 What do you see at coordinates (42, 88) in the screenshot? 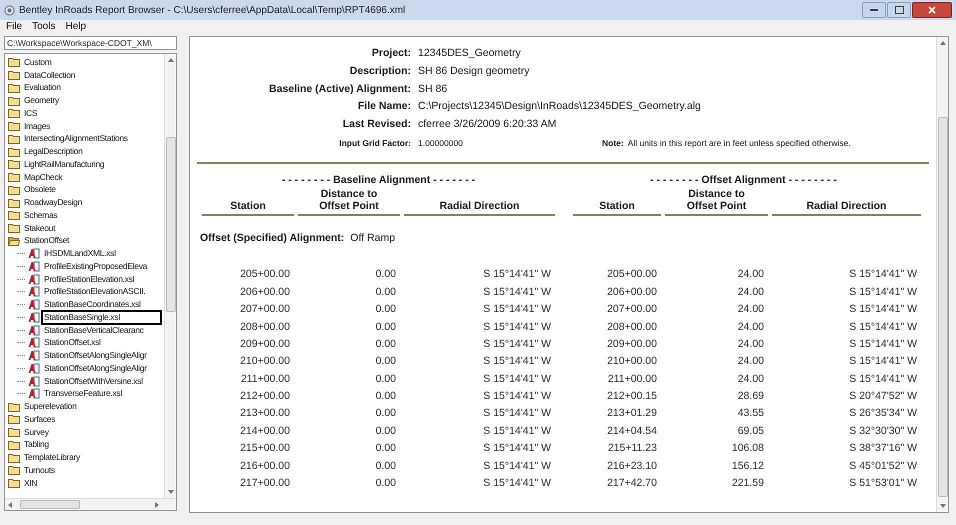
I see `tree-item: Evaluation` at bounding box center [42, 88].